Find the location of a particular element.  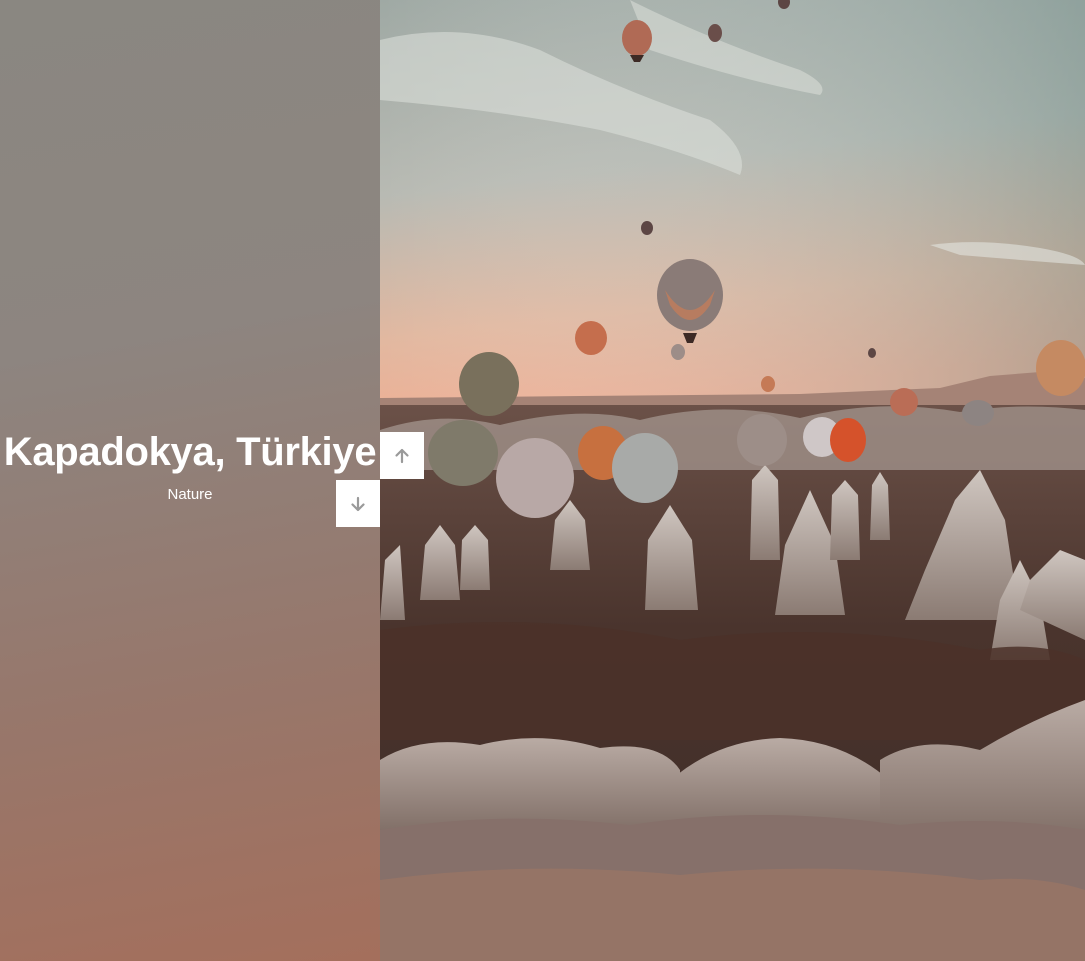

slide-title: Kapadokya, Türkiye is located at coordinates (190, 452).